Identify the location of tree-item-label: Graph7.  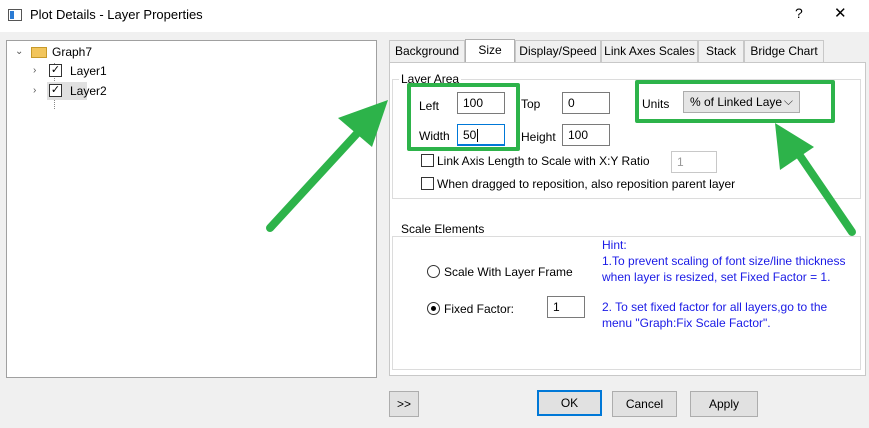
(72, 52).